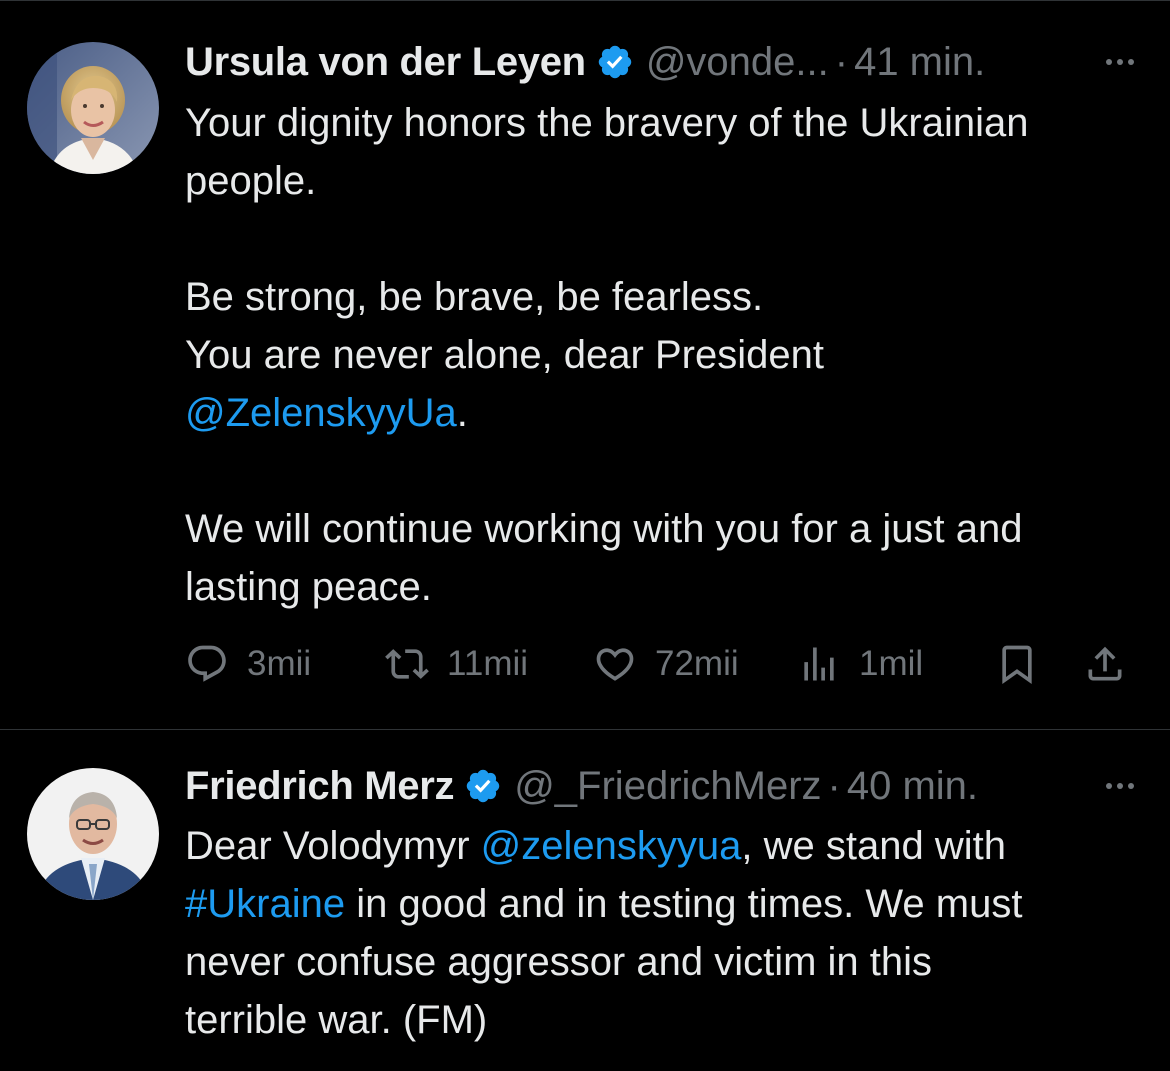  What do you see at coordinates (684, 904) in the screenshot?
I see `text-segment: in good and in testing times. We must` at bounding box center [684, 904].